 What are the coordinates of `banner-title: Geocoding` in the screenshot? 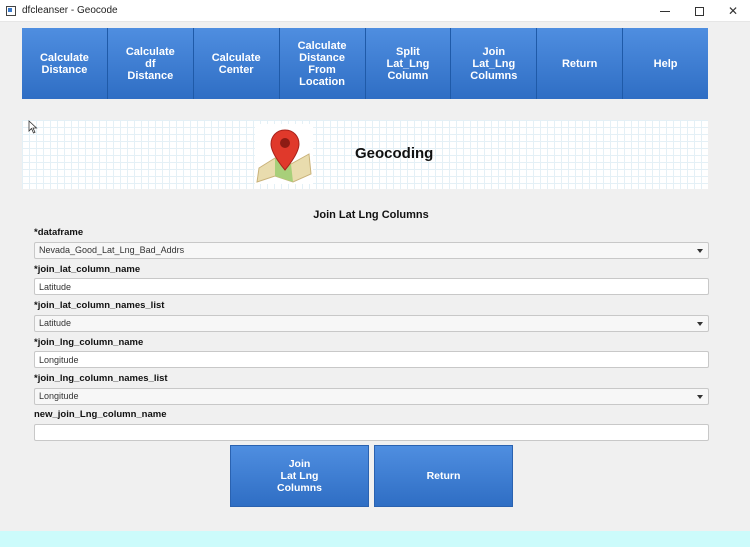 It's located at (394, 153).